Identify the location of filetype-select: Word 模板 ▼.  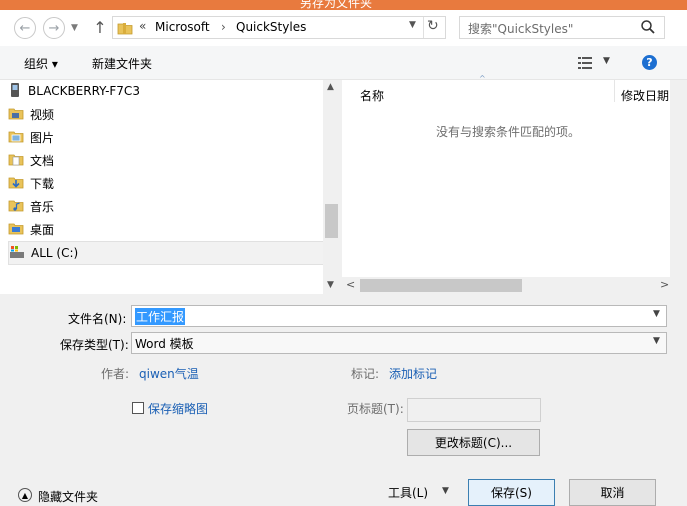
(399, 343).